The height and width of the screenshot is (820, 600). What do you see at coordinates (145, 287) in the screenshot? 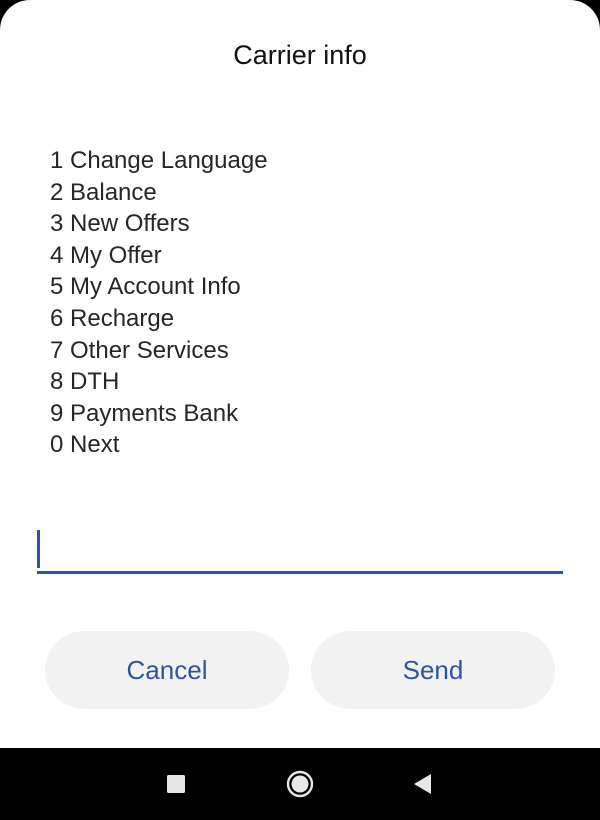
I see `menu-item-my-account-info: 5 My Account Info` at bounding box center [145, 287].